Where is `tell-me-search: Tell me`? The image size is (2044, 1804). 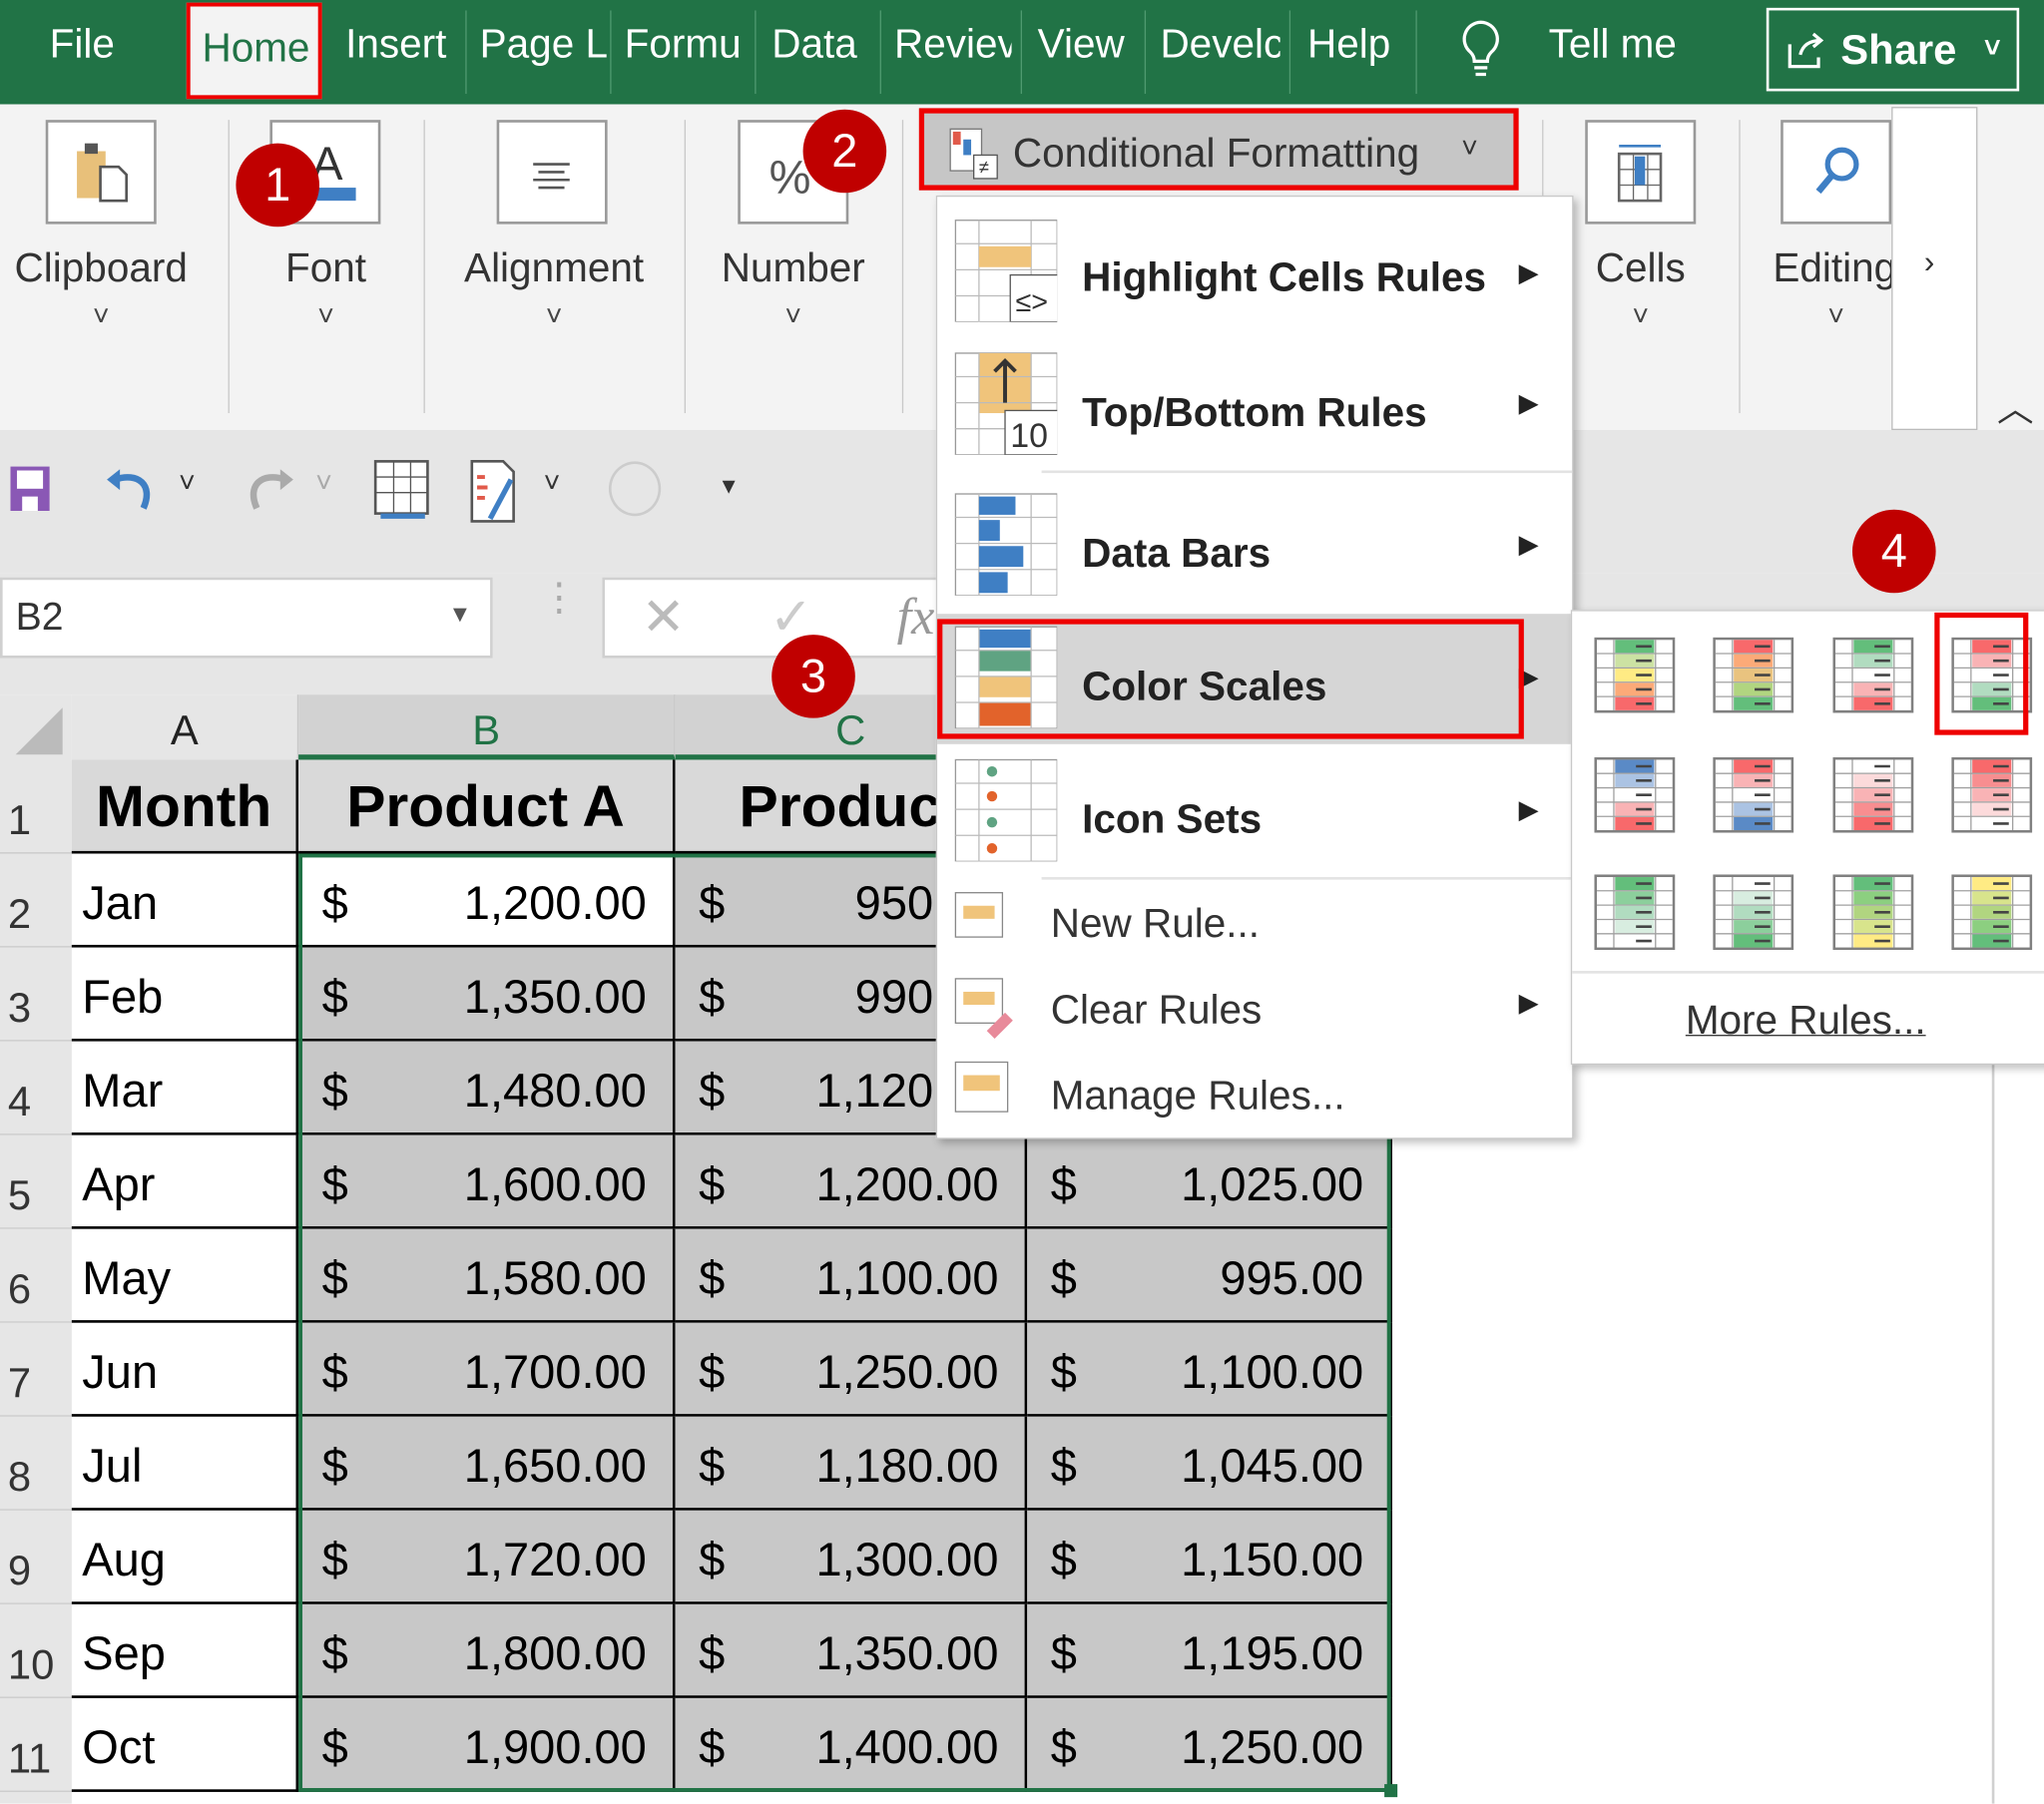 tell-me-search: Tell me is located at coordinates (1613, 45).